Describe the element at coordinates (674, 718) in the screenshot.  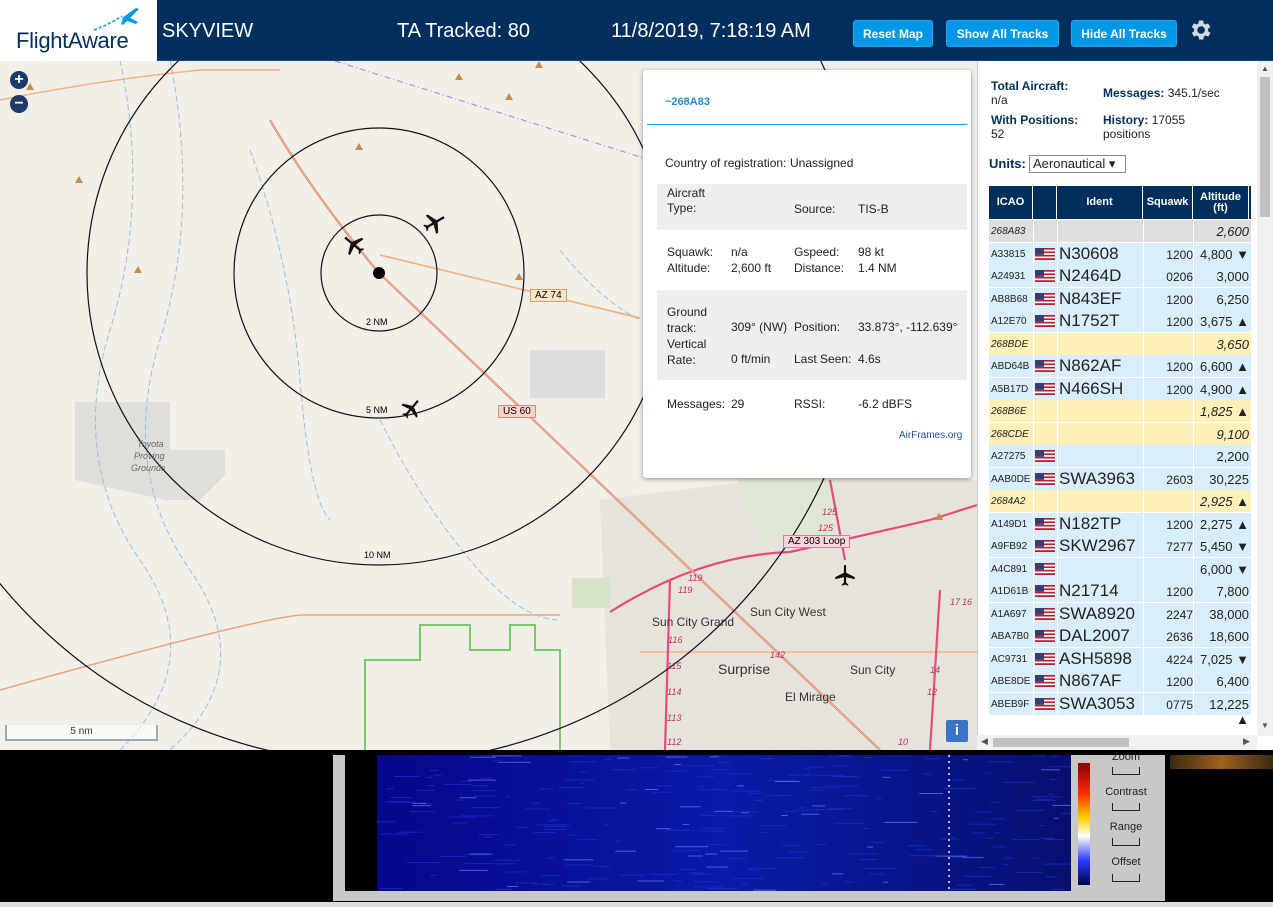
I see `road-label: 113` at that location.